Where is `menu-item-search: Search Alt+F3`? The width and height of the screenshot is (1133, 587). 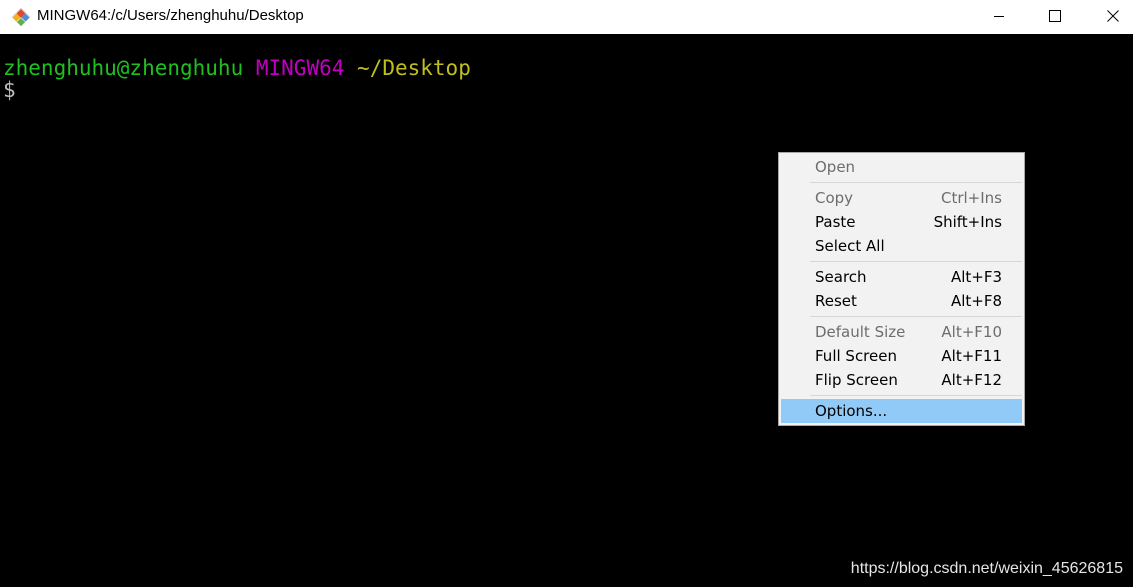 menu-item-search: Search Alt+F3 is located at coordinates (901, 277).